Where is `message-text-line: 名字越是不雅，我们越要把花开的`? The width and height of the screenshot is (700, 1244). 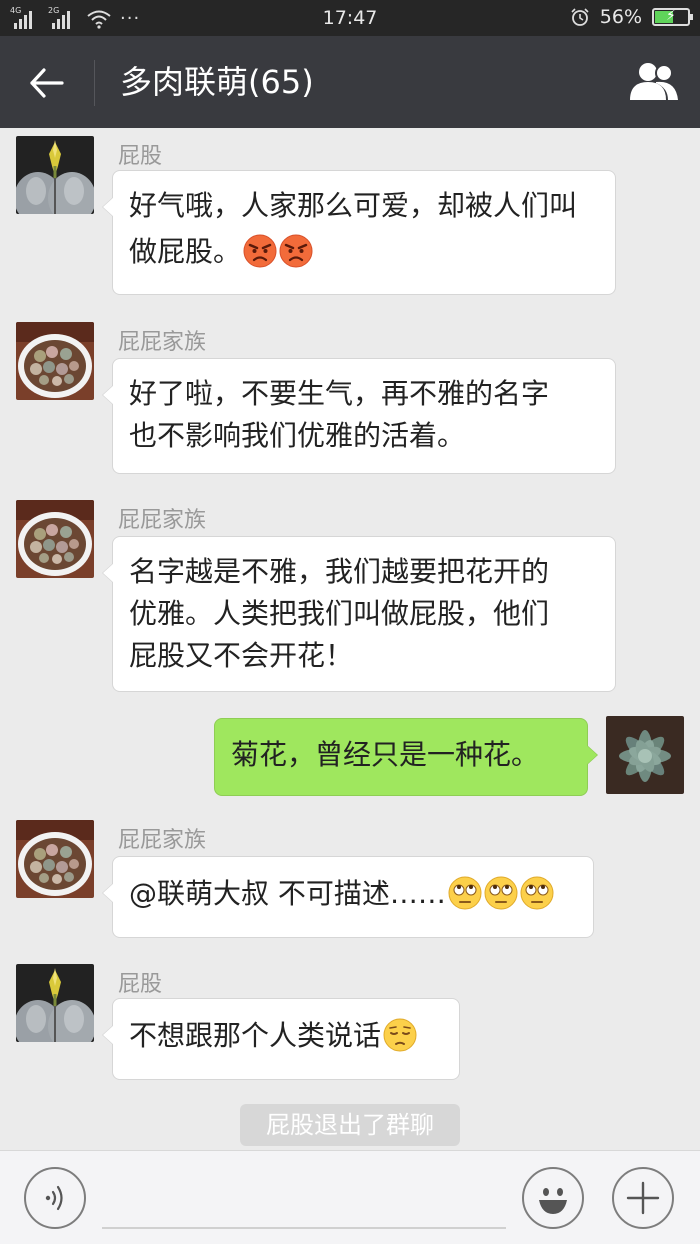
message-text-line: 名字越是不雅，我们越要把花开的 is located at coordinates (339, 571).